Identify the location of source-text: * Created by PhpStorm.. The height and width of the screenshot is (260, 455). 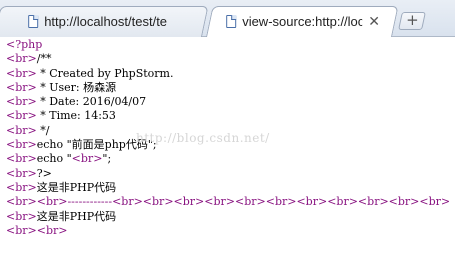
(105, 73).